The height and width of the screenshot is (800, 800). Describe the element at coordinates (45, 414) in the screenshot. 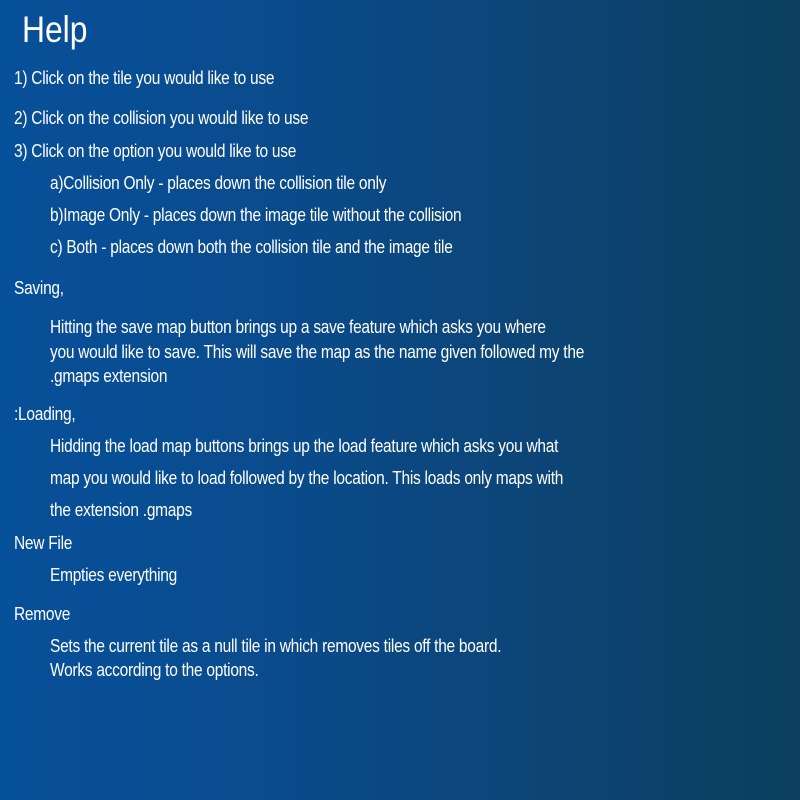

I see `loading-heading: :Loading,` at that location.